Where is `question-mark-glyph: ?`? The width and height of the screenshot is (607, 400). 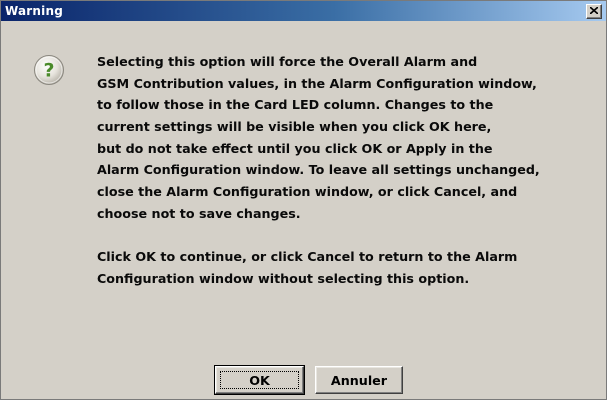
question-mark-glyph: ? is located at coordinates (48, 71).